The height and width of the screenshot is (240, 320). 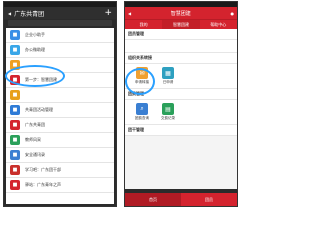 What do you see at coordinates (15, 35) in the screenshot?
I see `bot-icon: ■` at bounding box center [15, 35].